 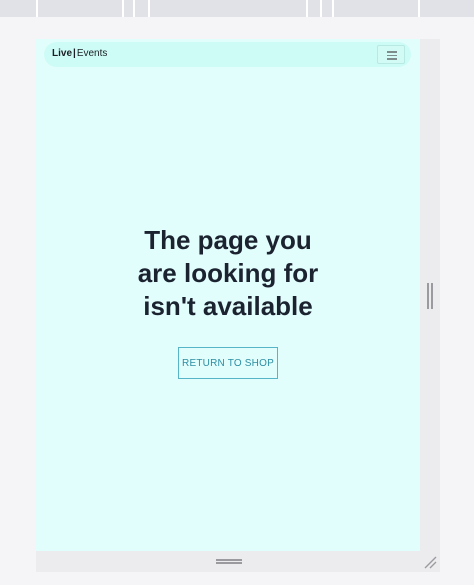 What do you see at coordinates (227, 54) in the screenshot?
I see `navbar: Live|Events` at bounding box center [227, 54].